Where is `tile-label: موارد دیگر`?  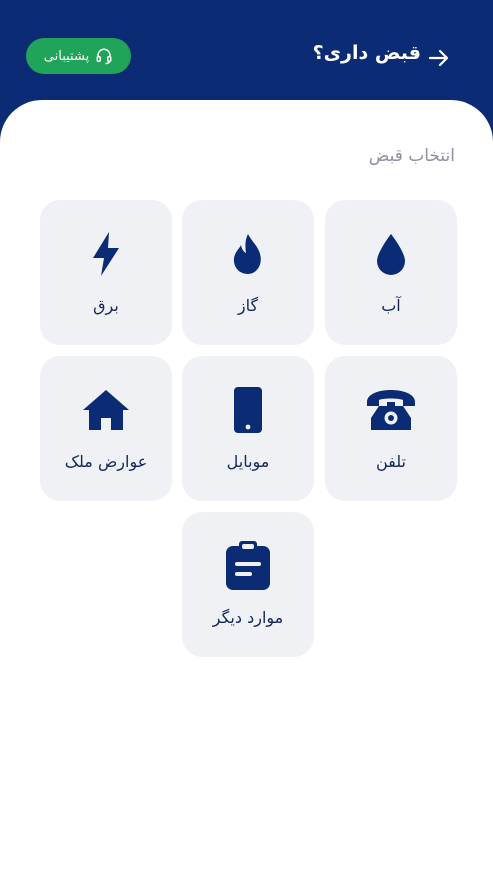 tile-label: موارد دیگر is located at coordinates (248, 617).